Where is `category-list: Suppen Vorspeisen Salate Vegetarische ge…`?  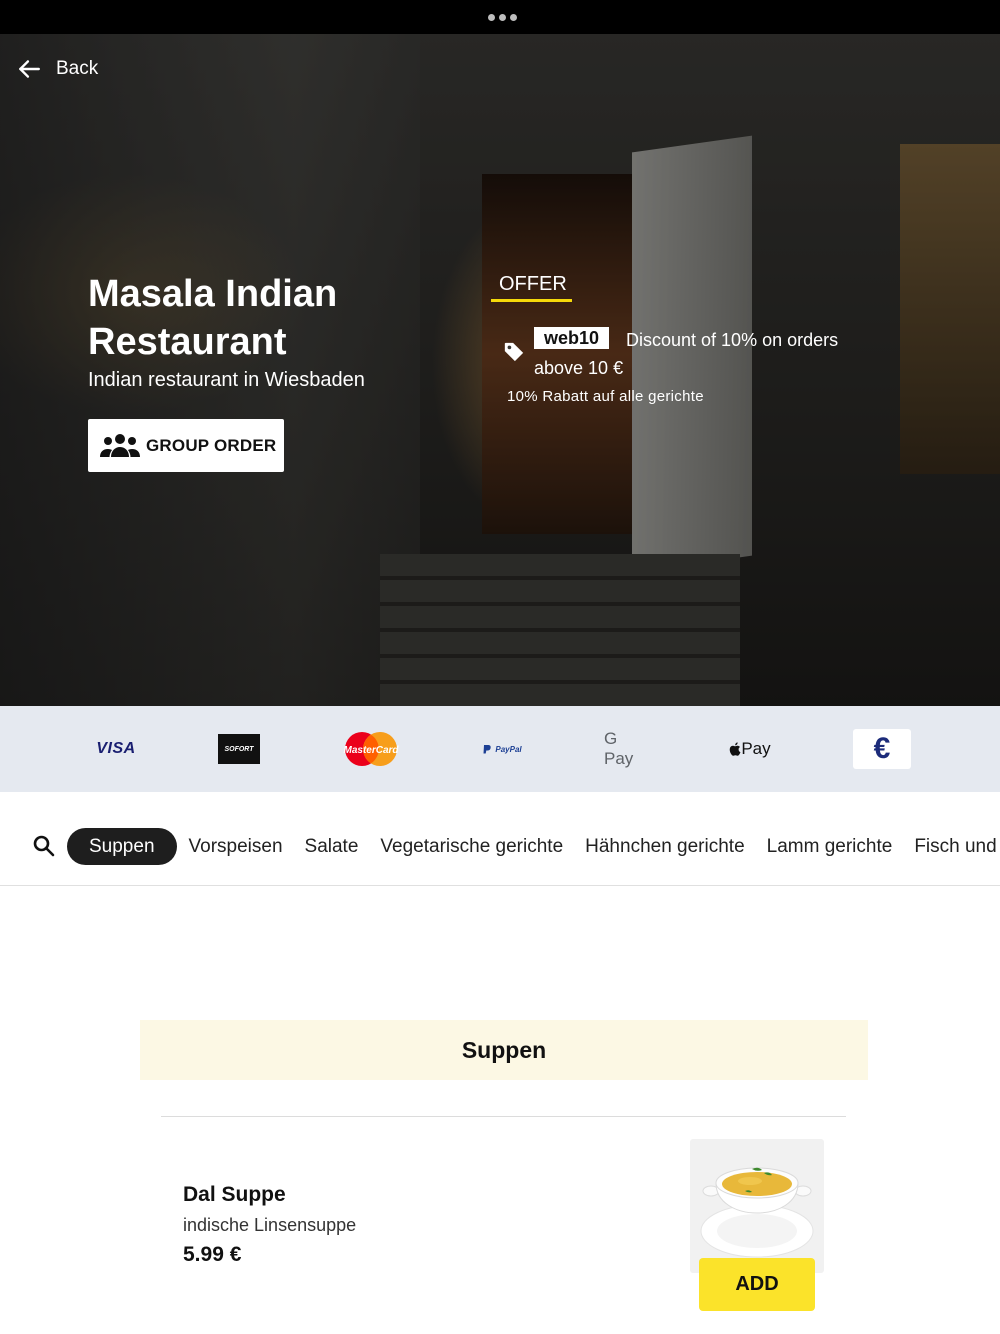 category-list: Suppen Vorspeisen Salate Vegetarische ge… is located at coordinates (533, 846).